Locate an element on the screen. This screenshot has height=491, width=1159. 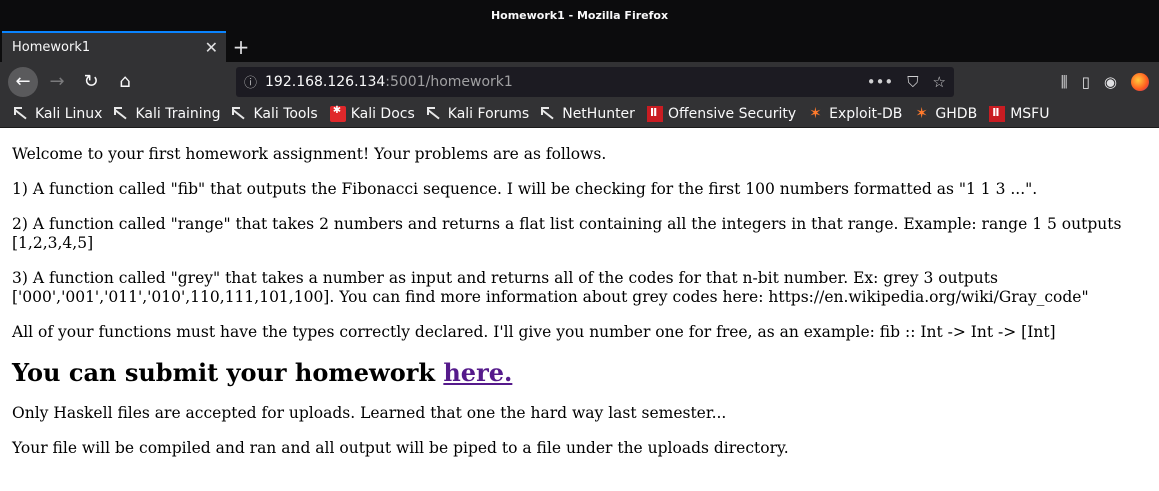
bookmark-star-icon: ☆ is located at coordinates (939, 82).